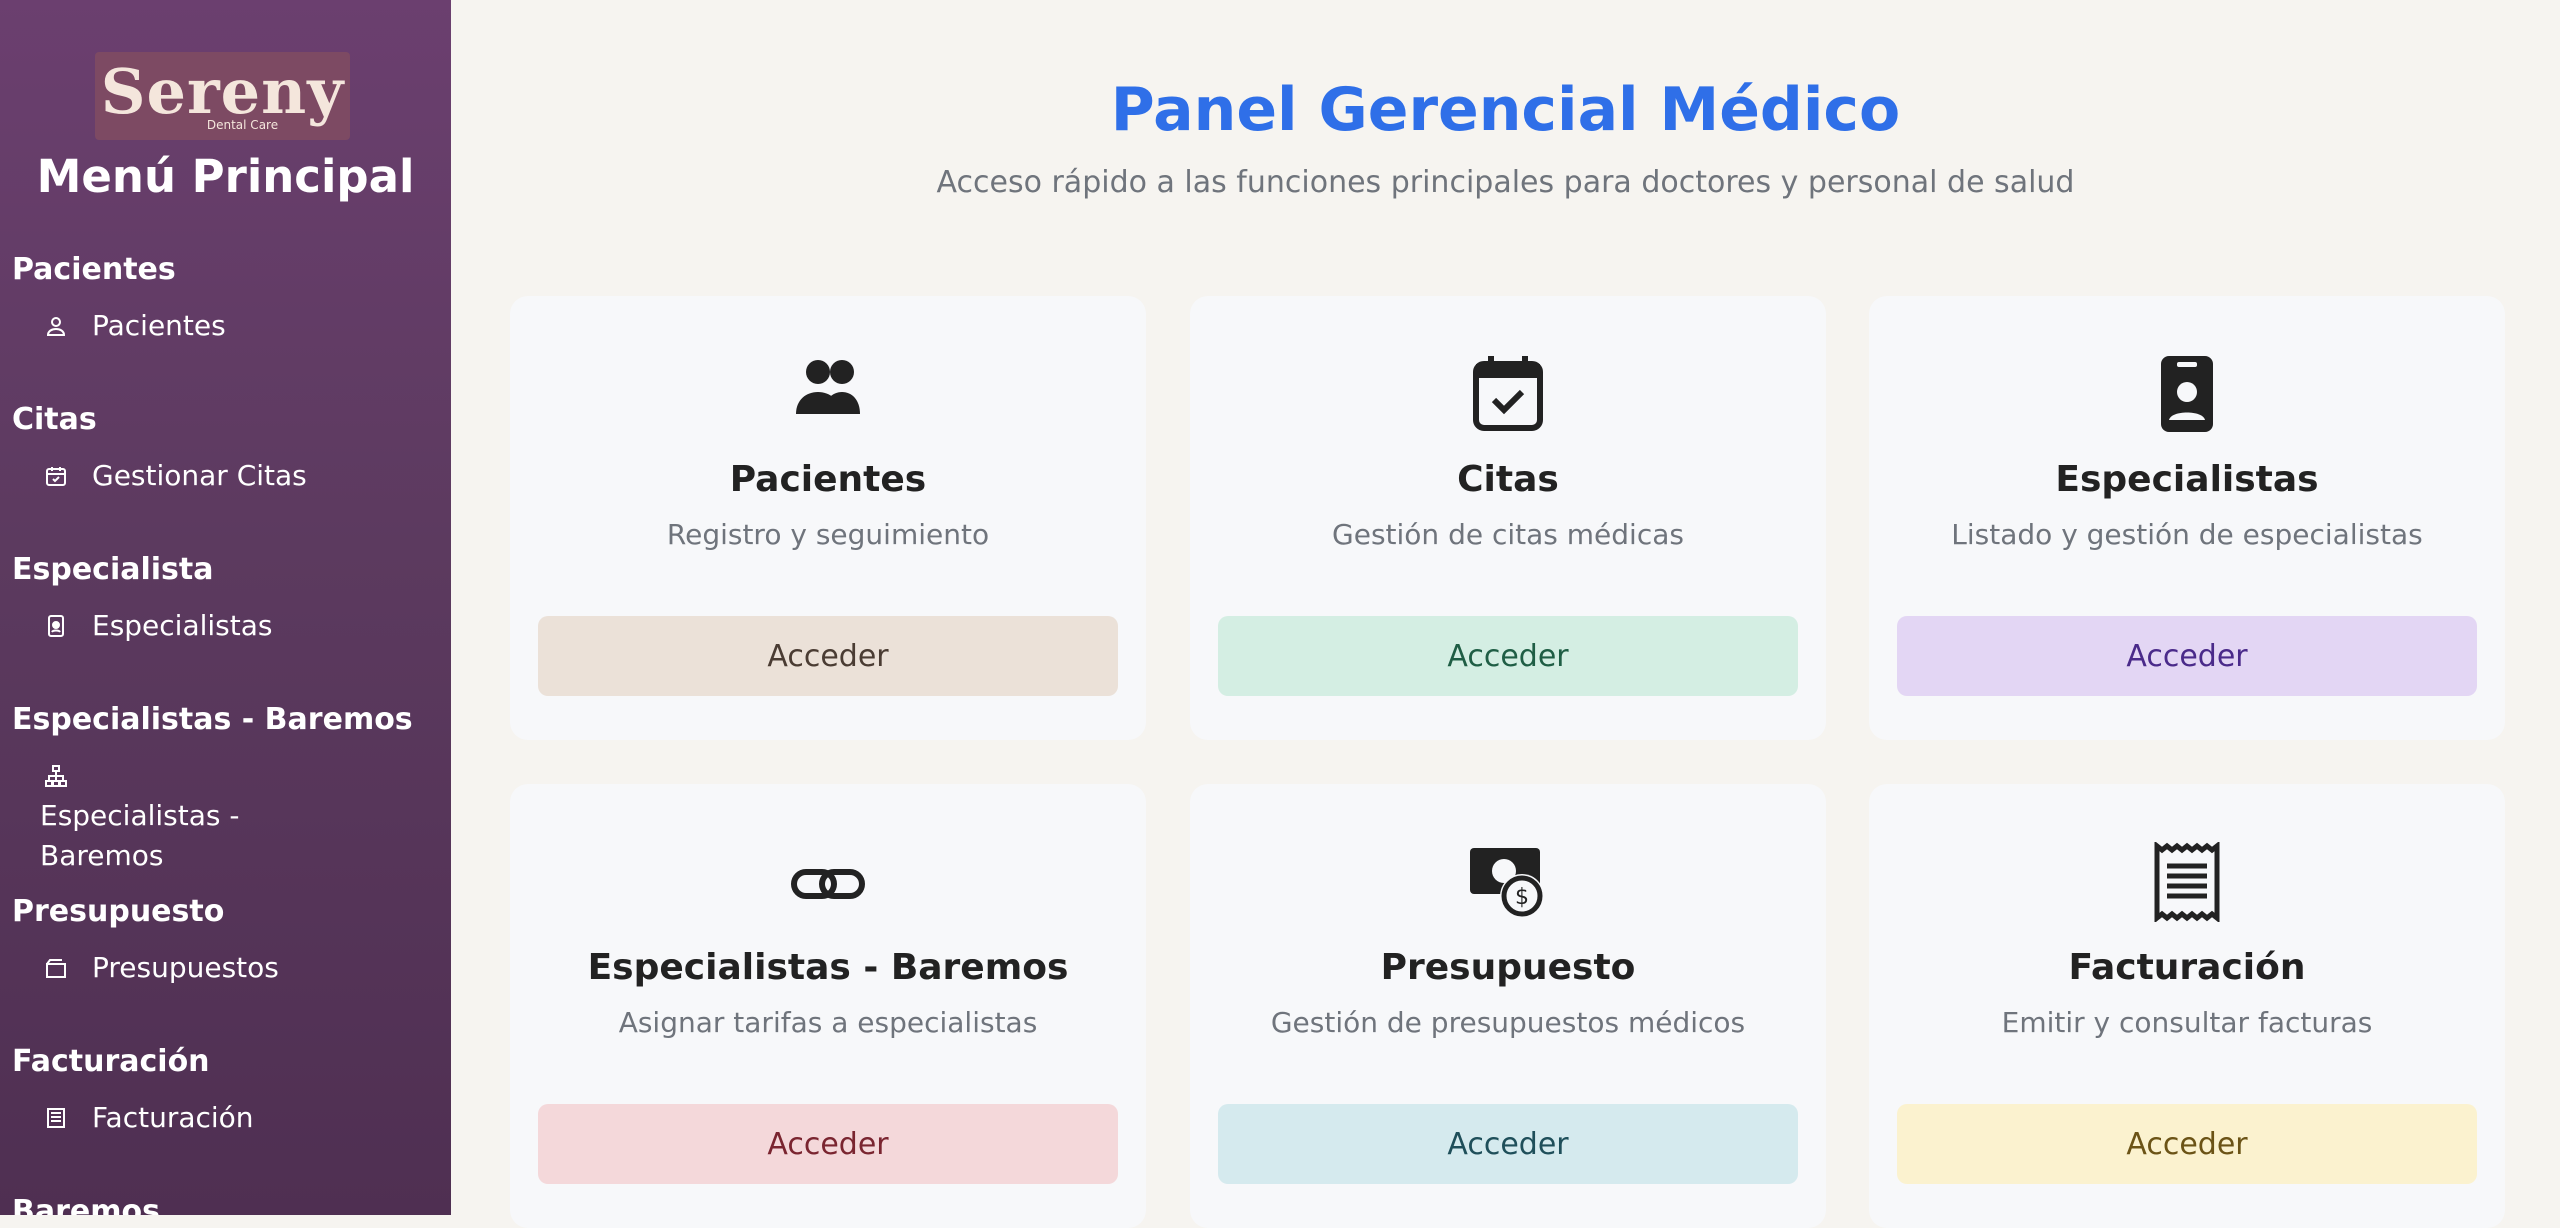 The image size is (2560, 1228). I want to click on sidebar-item-pacientes: Pacientes, so click(241, 326).